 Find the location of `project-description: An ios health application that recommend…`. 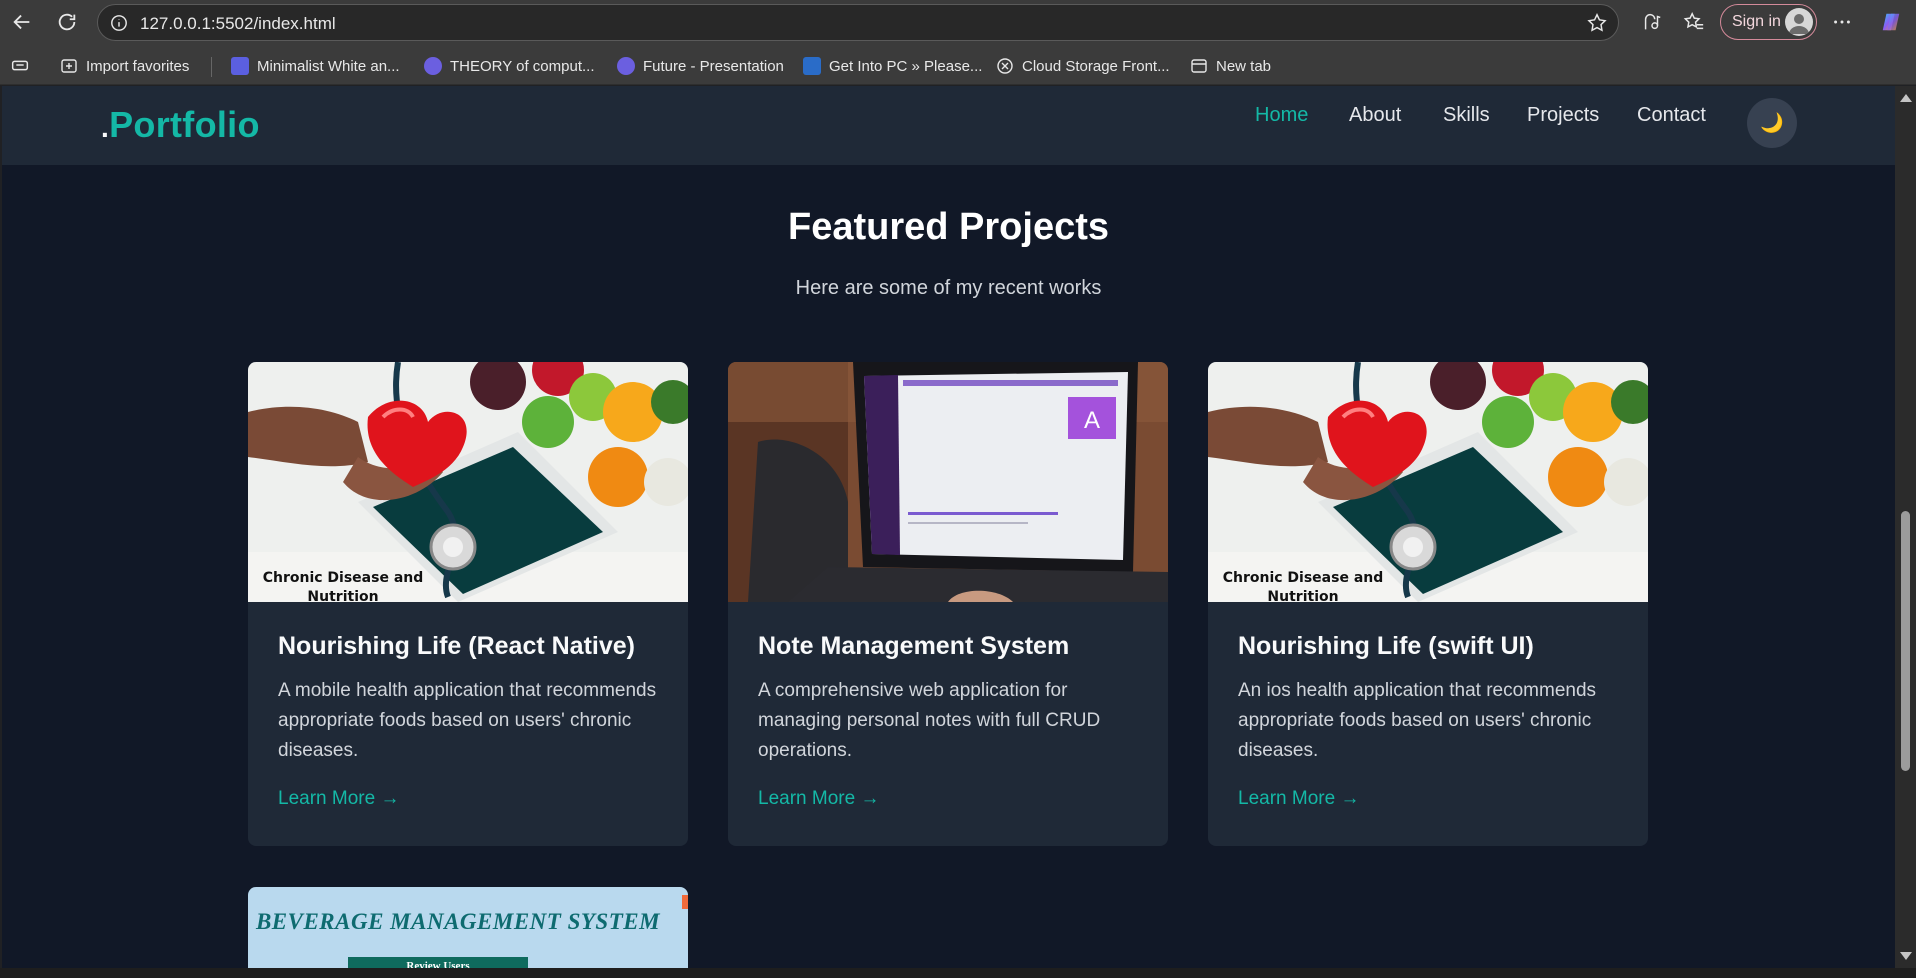

project-description: An ios health application that recommend… is located at coordinates (1417, 720).